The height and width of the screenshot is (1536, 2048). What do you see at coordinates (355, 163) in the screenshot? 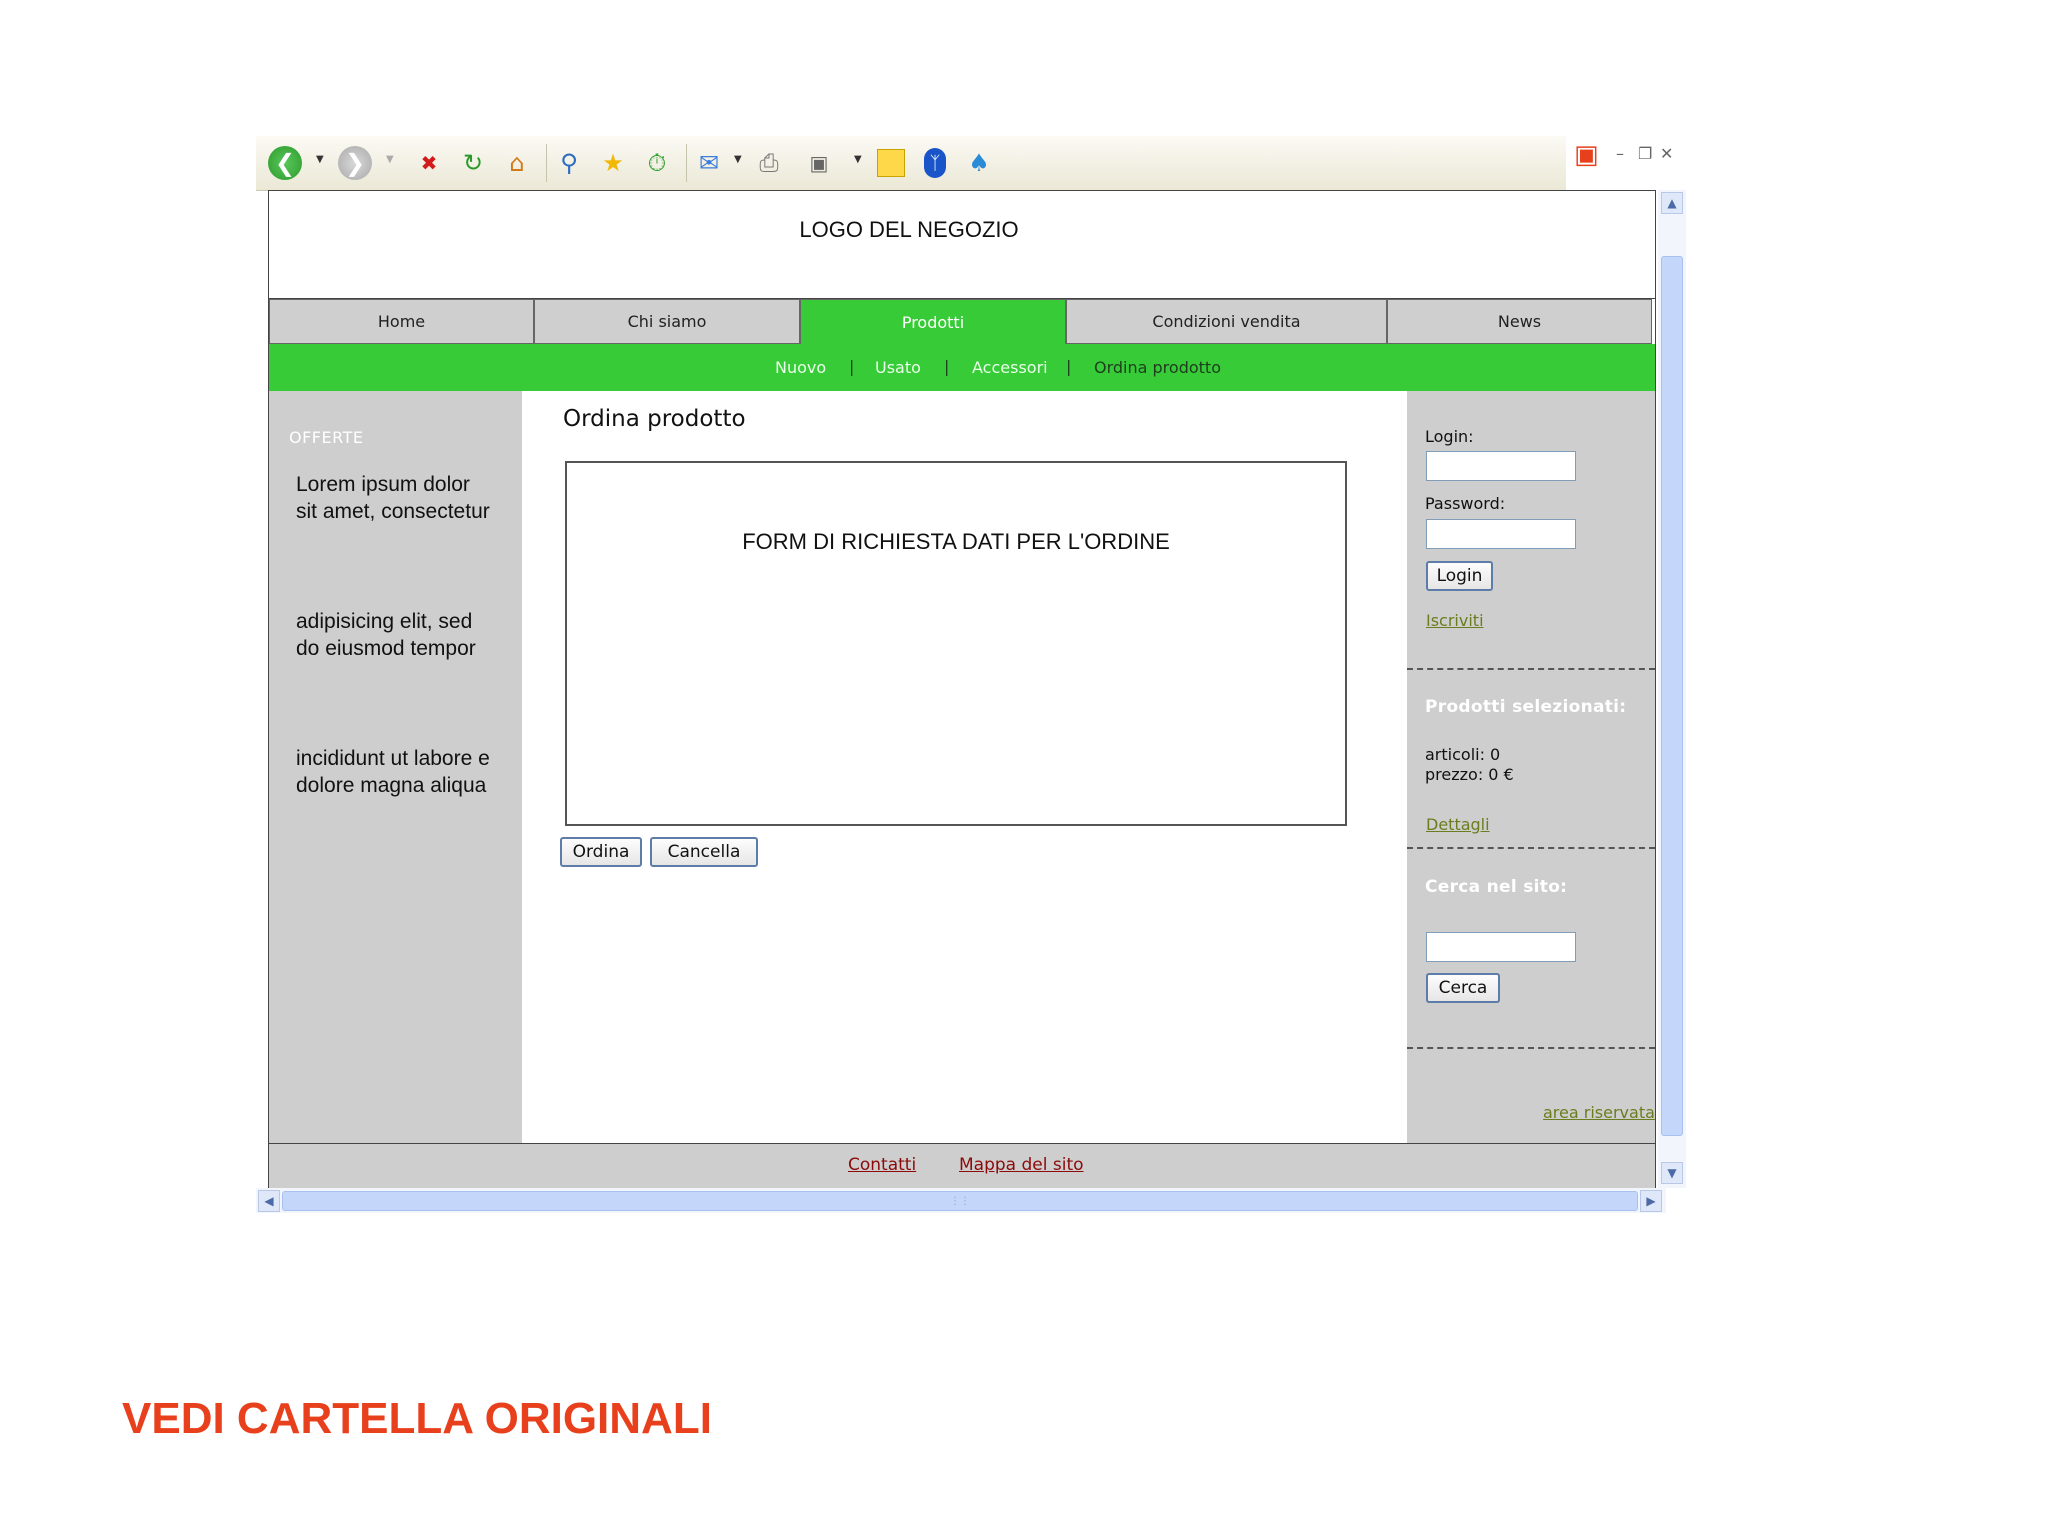
I see `forward-icon: ❯` at bounding box center [355, 163].